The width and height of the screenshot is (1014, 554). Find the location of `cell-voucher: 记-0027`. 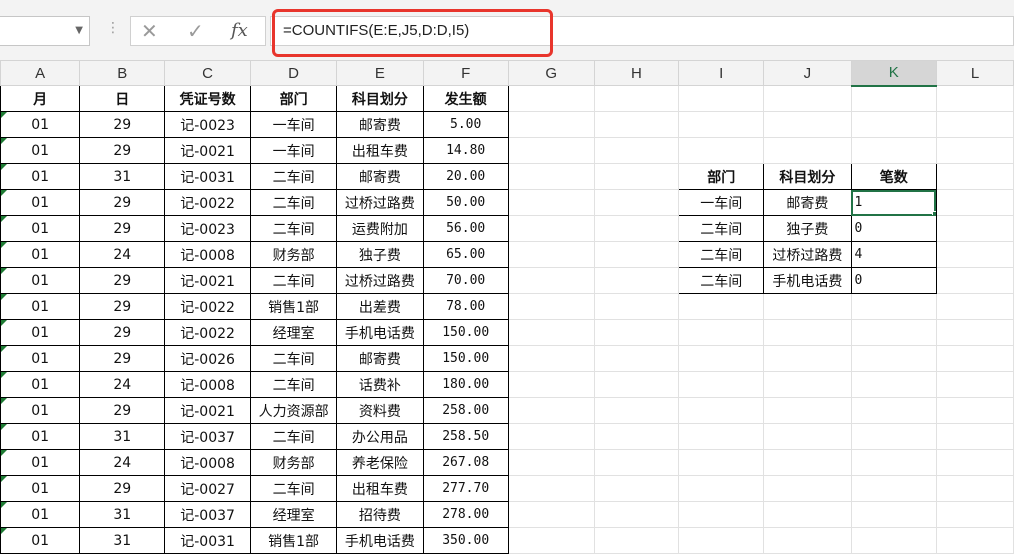

cell-voucher: 记-0027 is located at coordinates (207, 488).